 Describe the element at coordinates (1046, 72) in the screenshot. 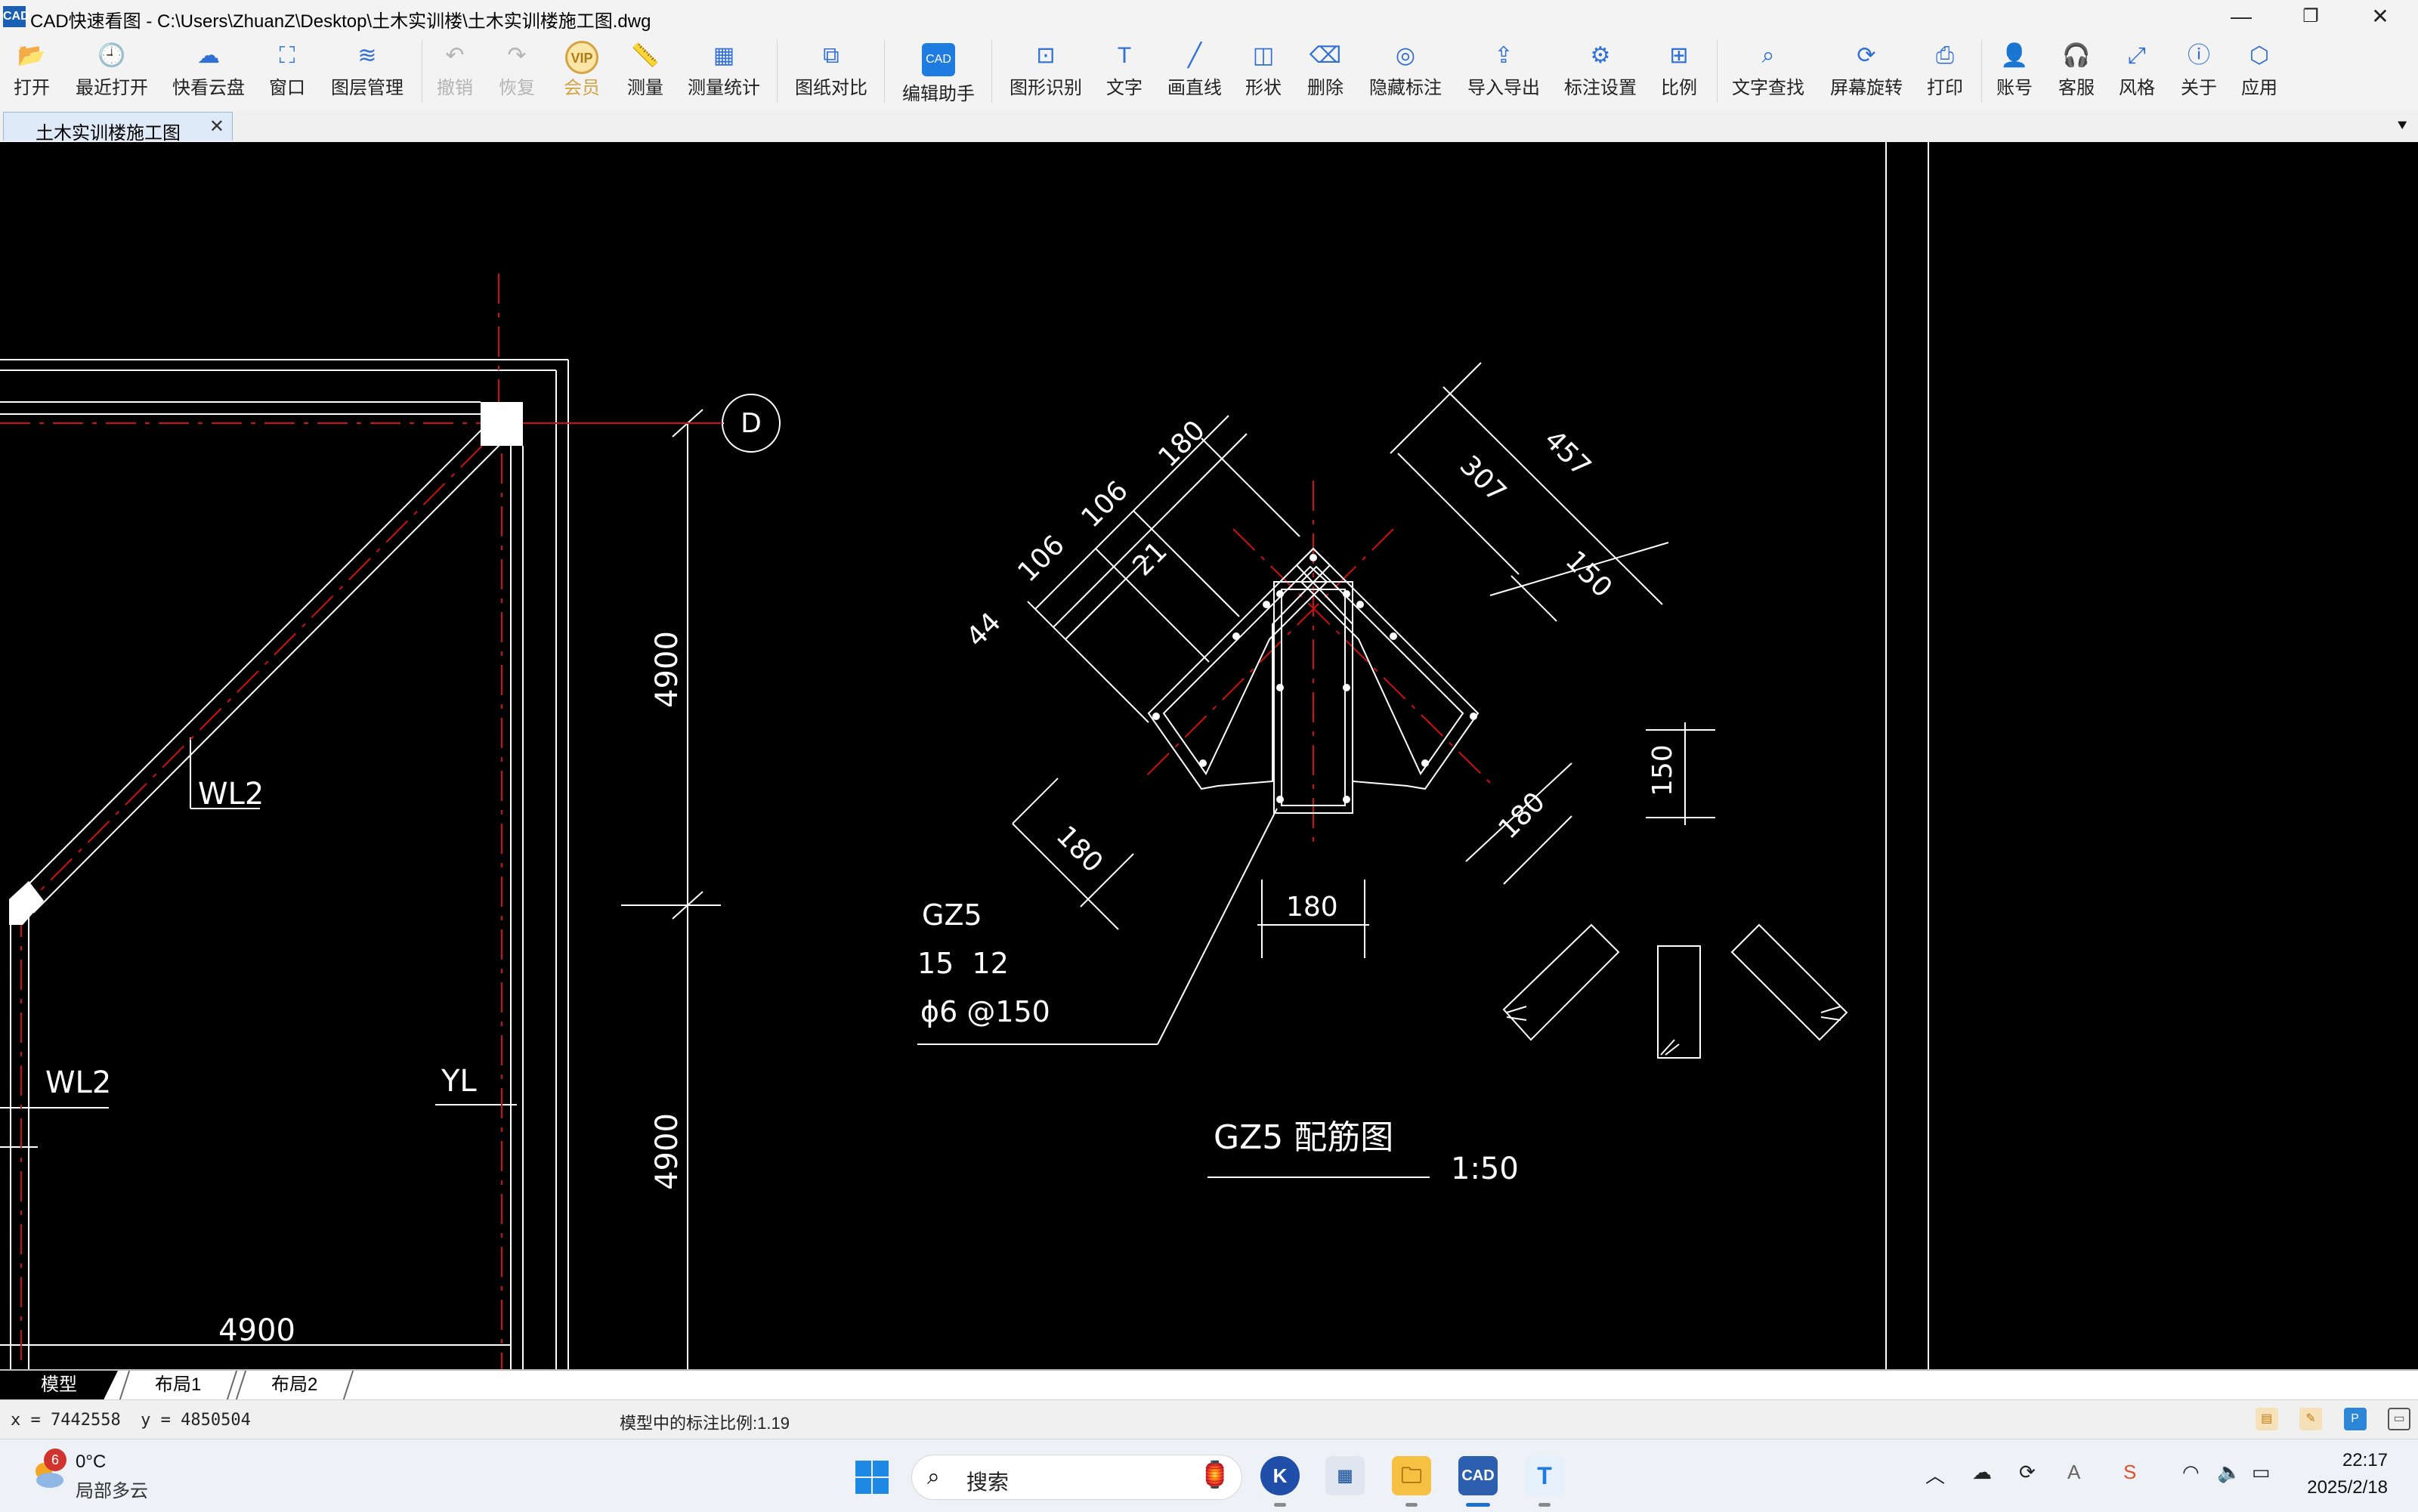

I see `recognize-button: ⊡ 图形识别` at that location.